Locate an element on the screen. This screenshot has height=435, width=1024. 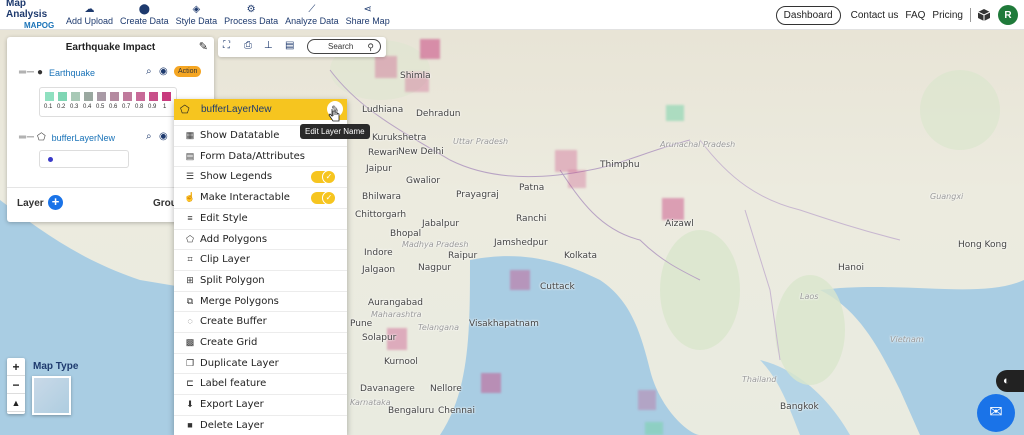
zoom-out-button: − is located at coordinates (16, 385).